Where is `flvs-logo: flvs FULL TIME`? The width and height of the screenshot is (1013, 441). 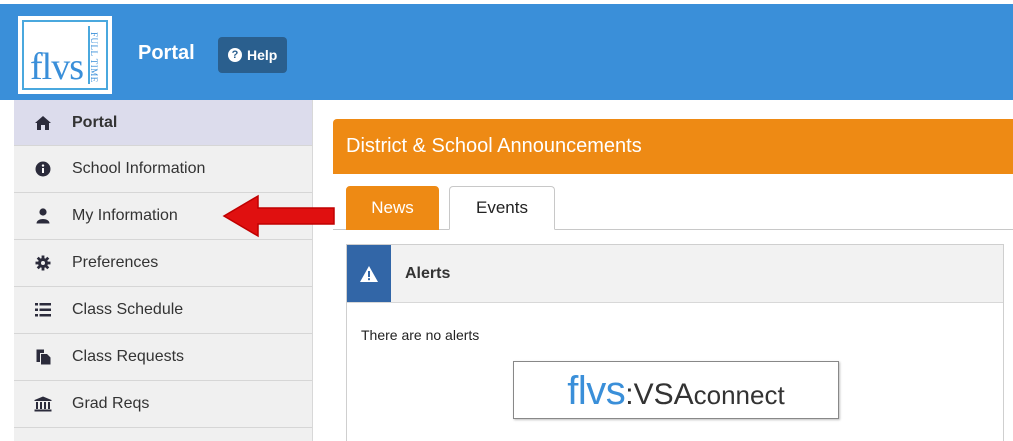
flvs-logo: flvs FULL TIME is located at coordinates (65, 55).